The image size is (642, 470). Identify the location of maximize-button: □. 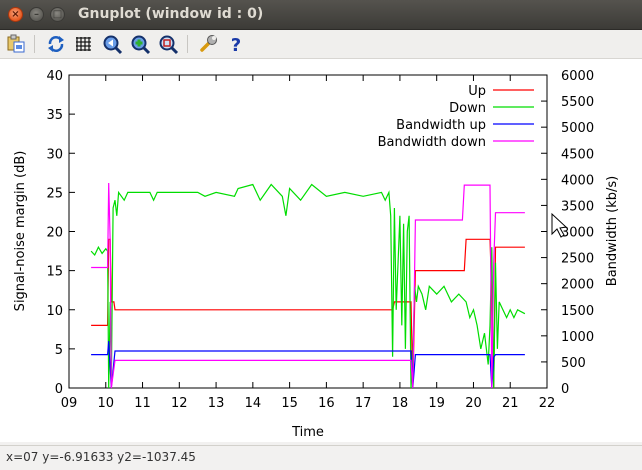
(57, 14).